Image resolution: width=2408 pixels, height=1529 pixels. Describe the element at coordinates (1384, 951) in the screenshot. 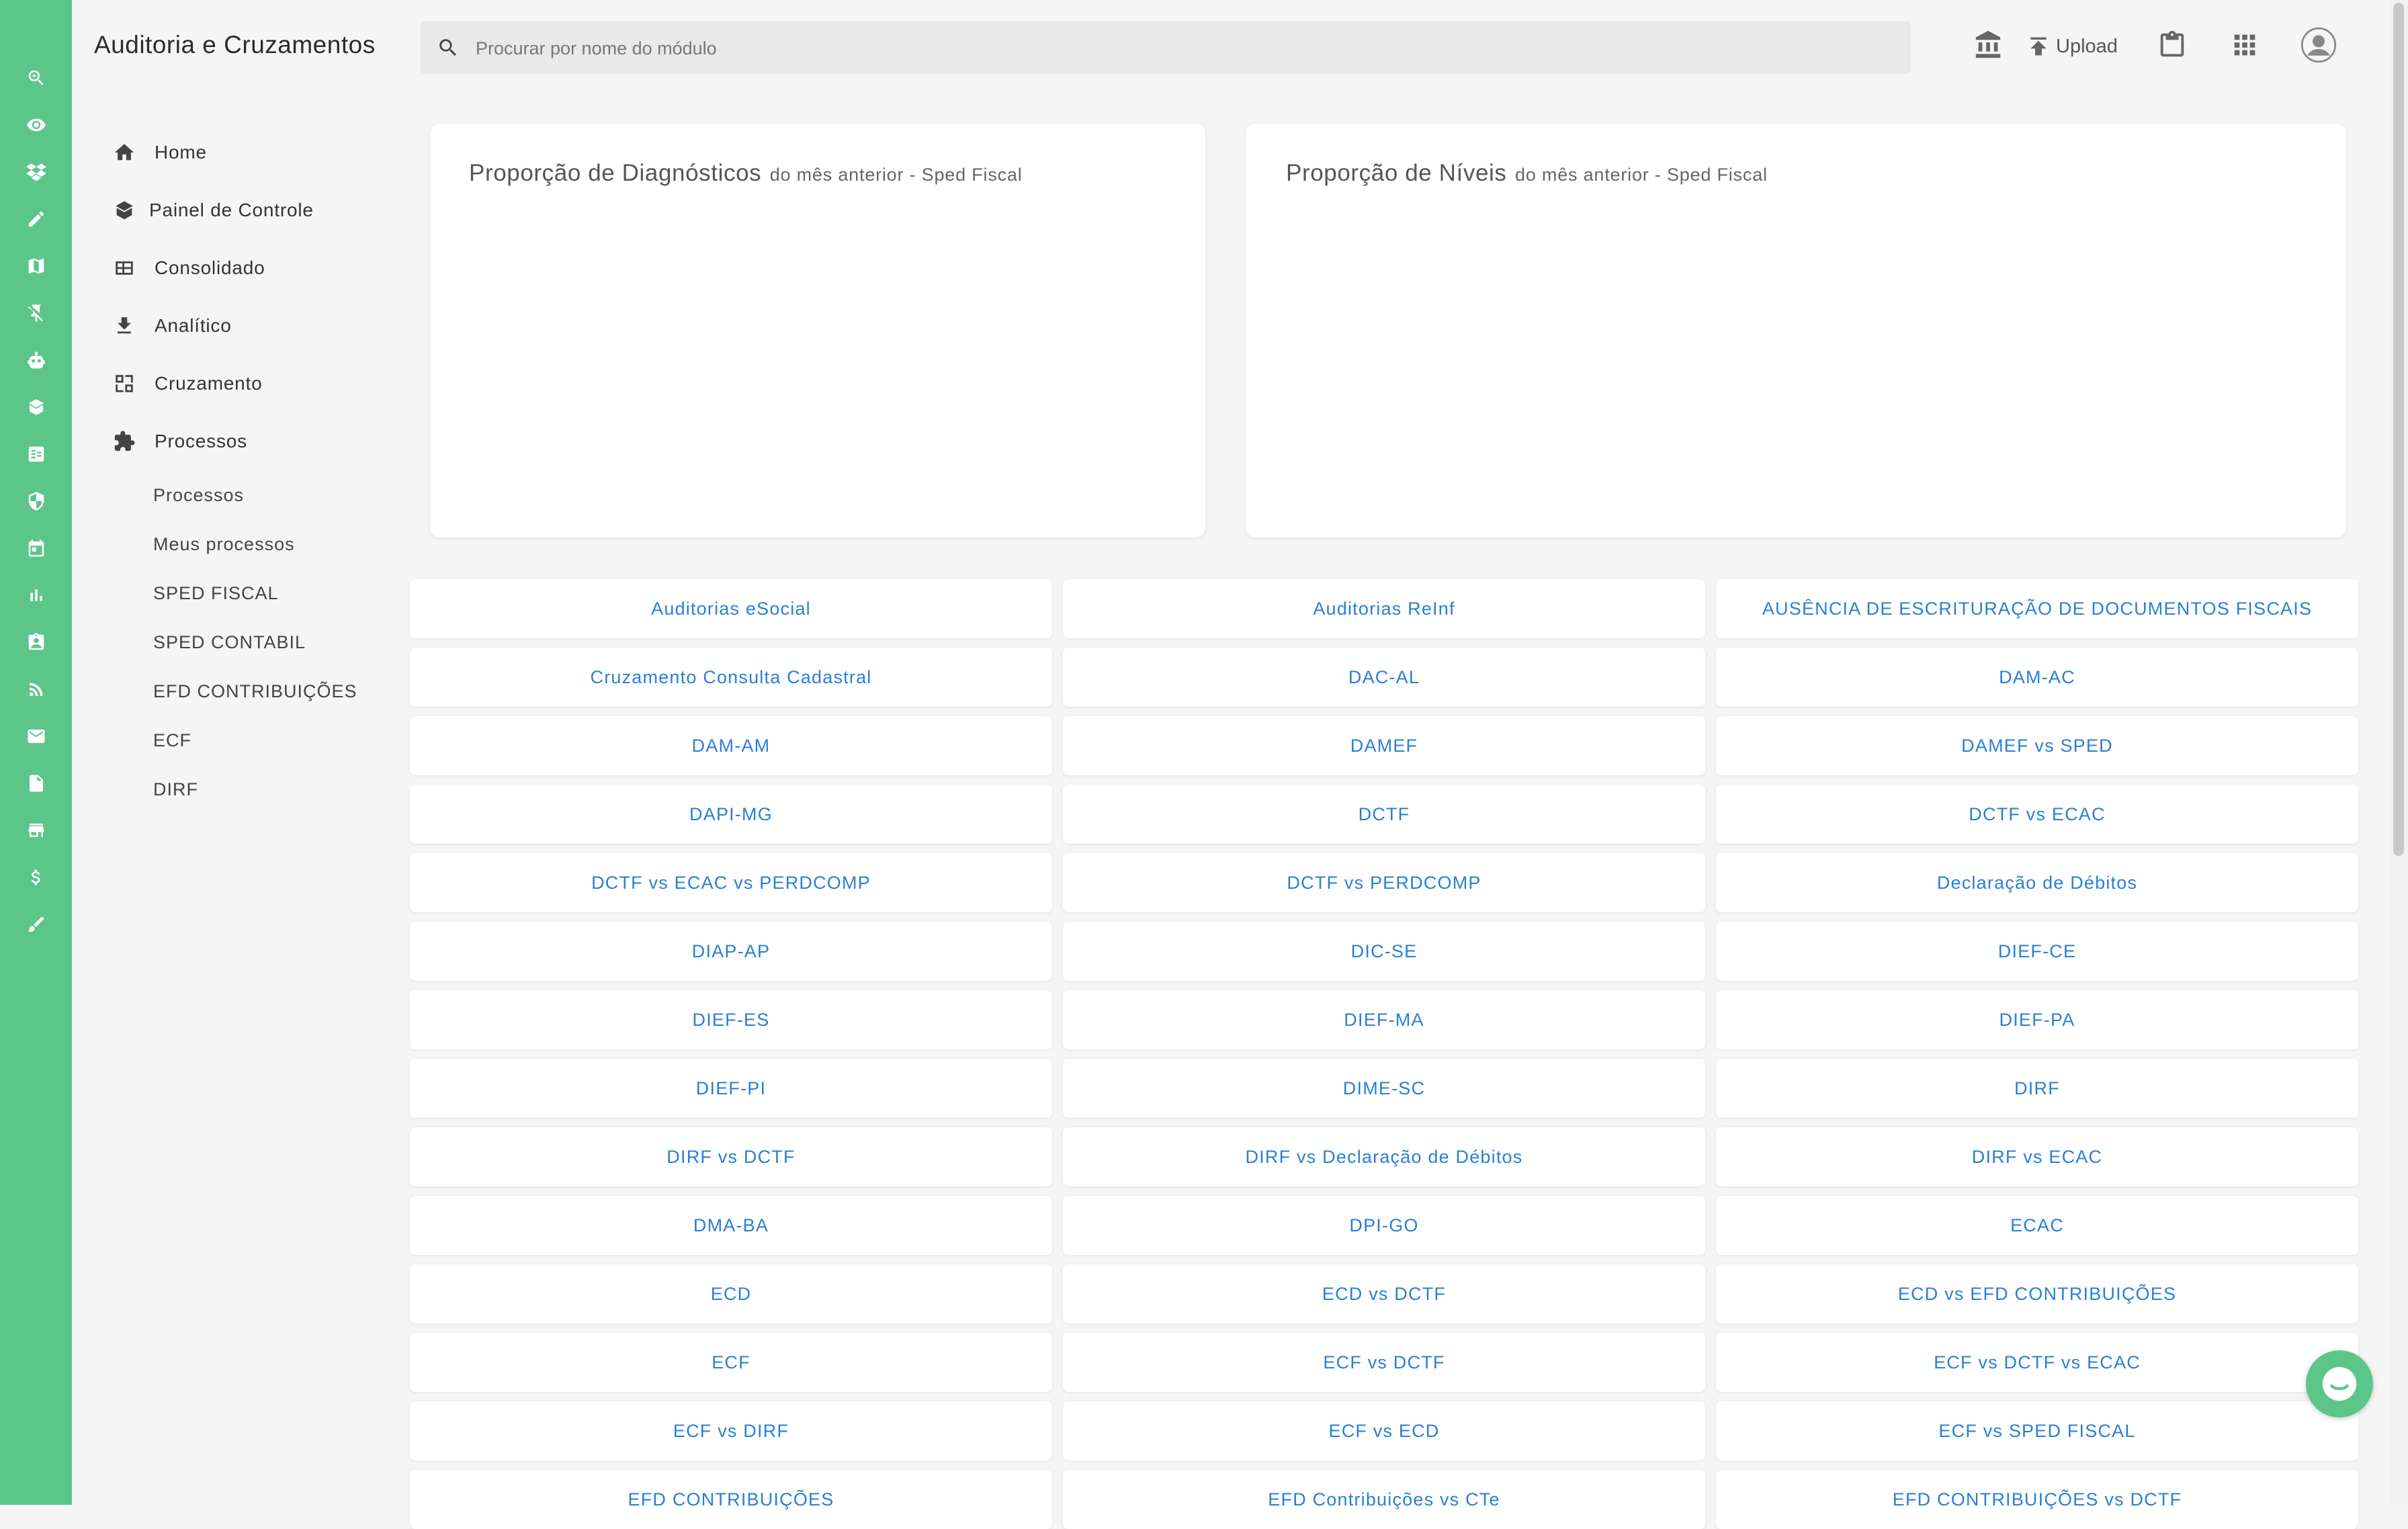

I see `module-button: DIC-SE` at that location.